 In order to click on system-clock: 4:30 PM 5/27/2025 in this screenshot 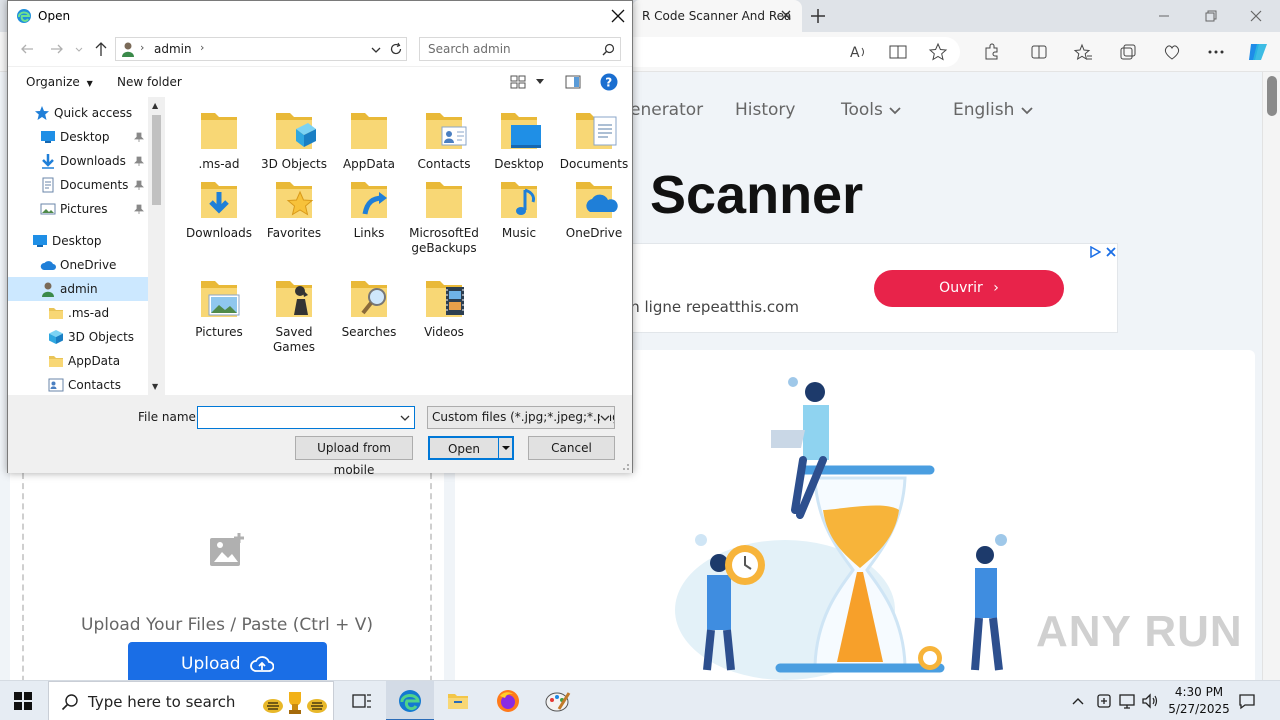, I will do `click(1199, 701)`.